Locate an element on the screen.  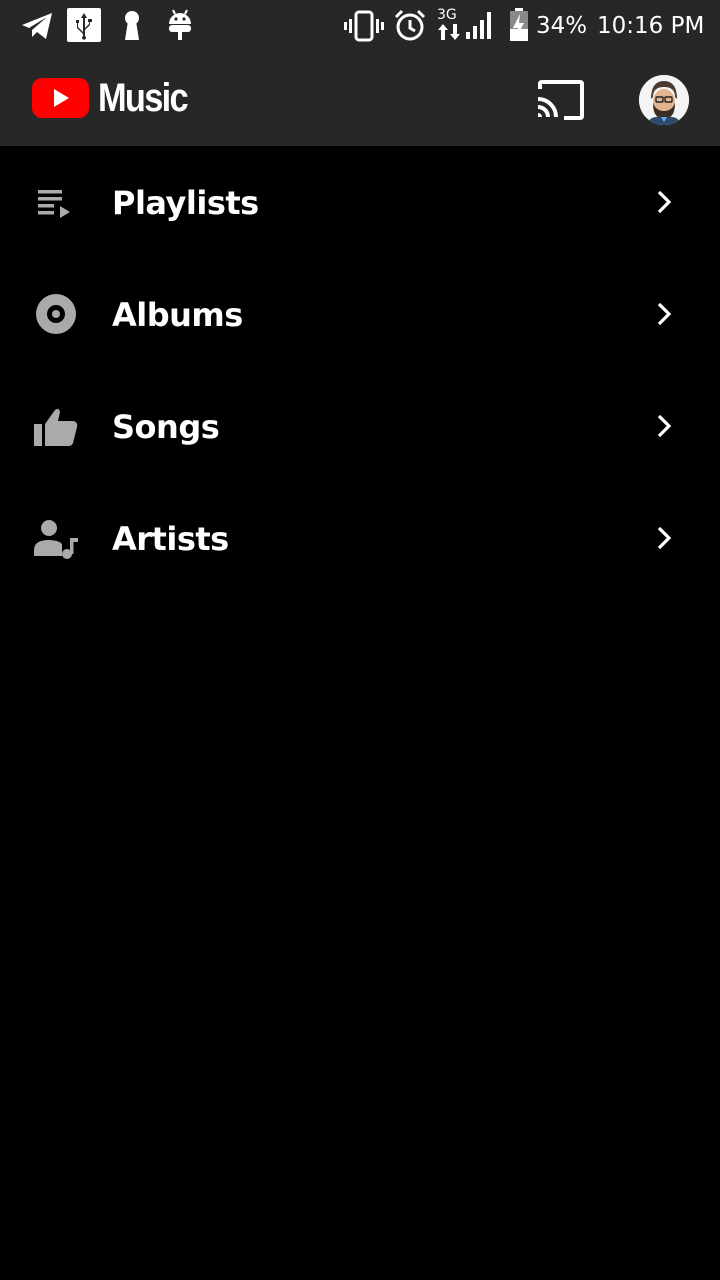
library-item-label: Playlists is located at coordinates (185, 203).